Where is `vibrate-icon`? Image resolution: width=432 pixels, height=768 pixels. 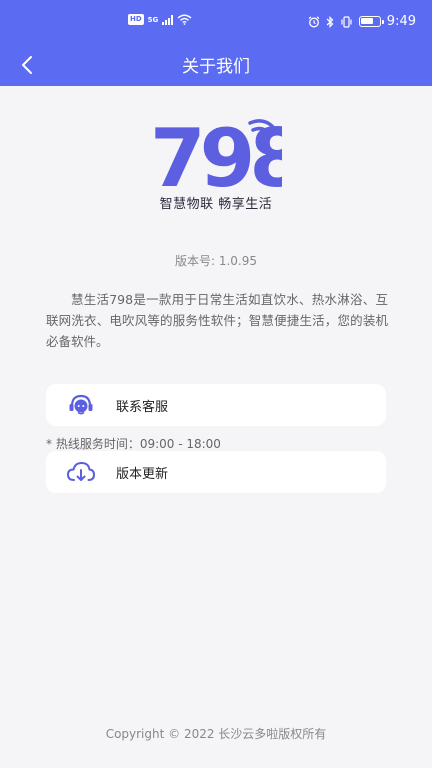 vibrate-icon is located at coordinates (346, 21).